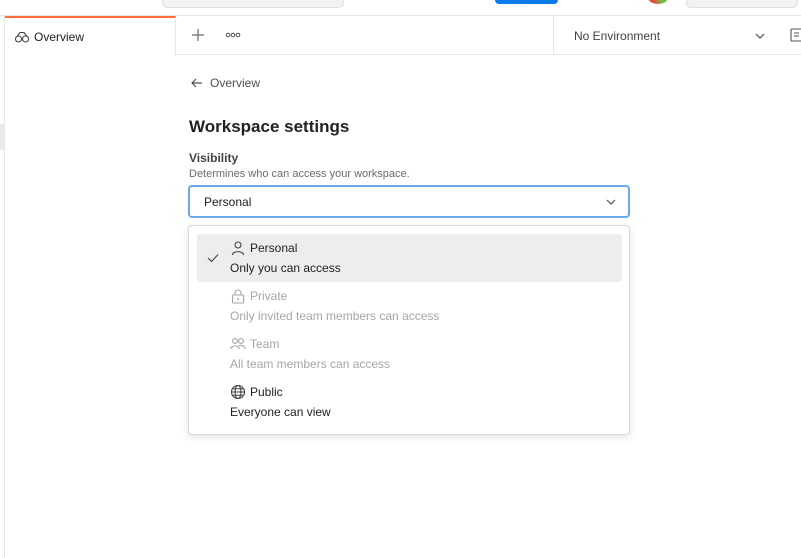  Describe the element at coordinates (310, 364) in the screenshot. I see `option-description: All team members can access` at that location.